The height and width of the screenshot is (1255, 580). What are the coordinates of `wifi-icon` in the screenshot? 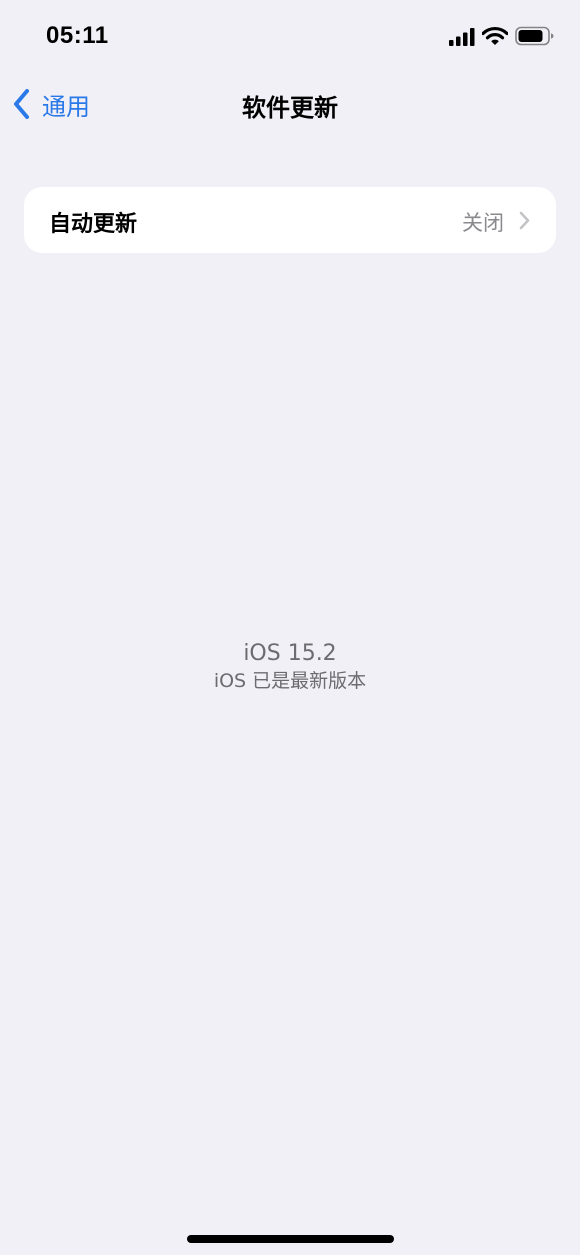 It's located at (495, 35).